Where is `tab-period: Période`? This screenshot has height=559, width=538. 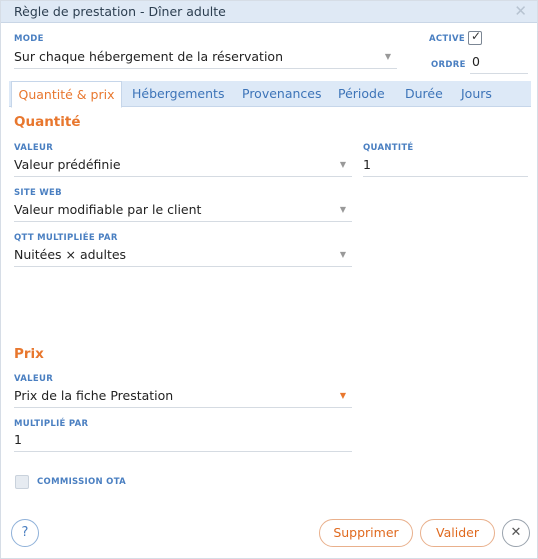
tab-period: Période is located at coordinates (361, 94).